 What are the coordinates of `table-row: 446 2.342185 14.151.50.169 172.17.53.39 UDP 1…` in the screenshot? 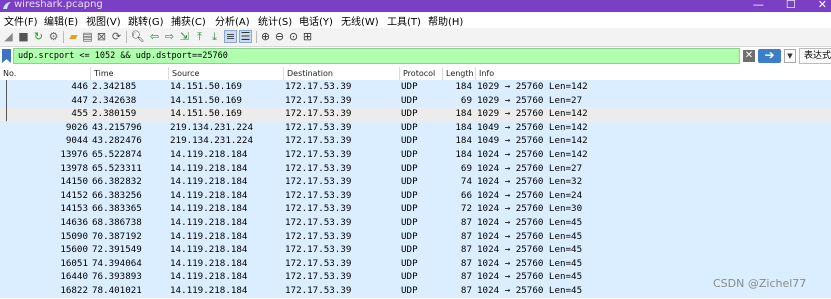 It's located at (415, 87).